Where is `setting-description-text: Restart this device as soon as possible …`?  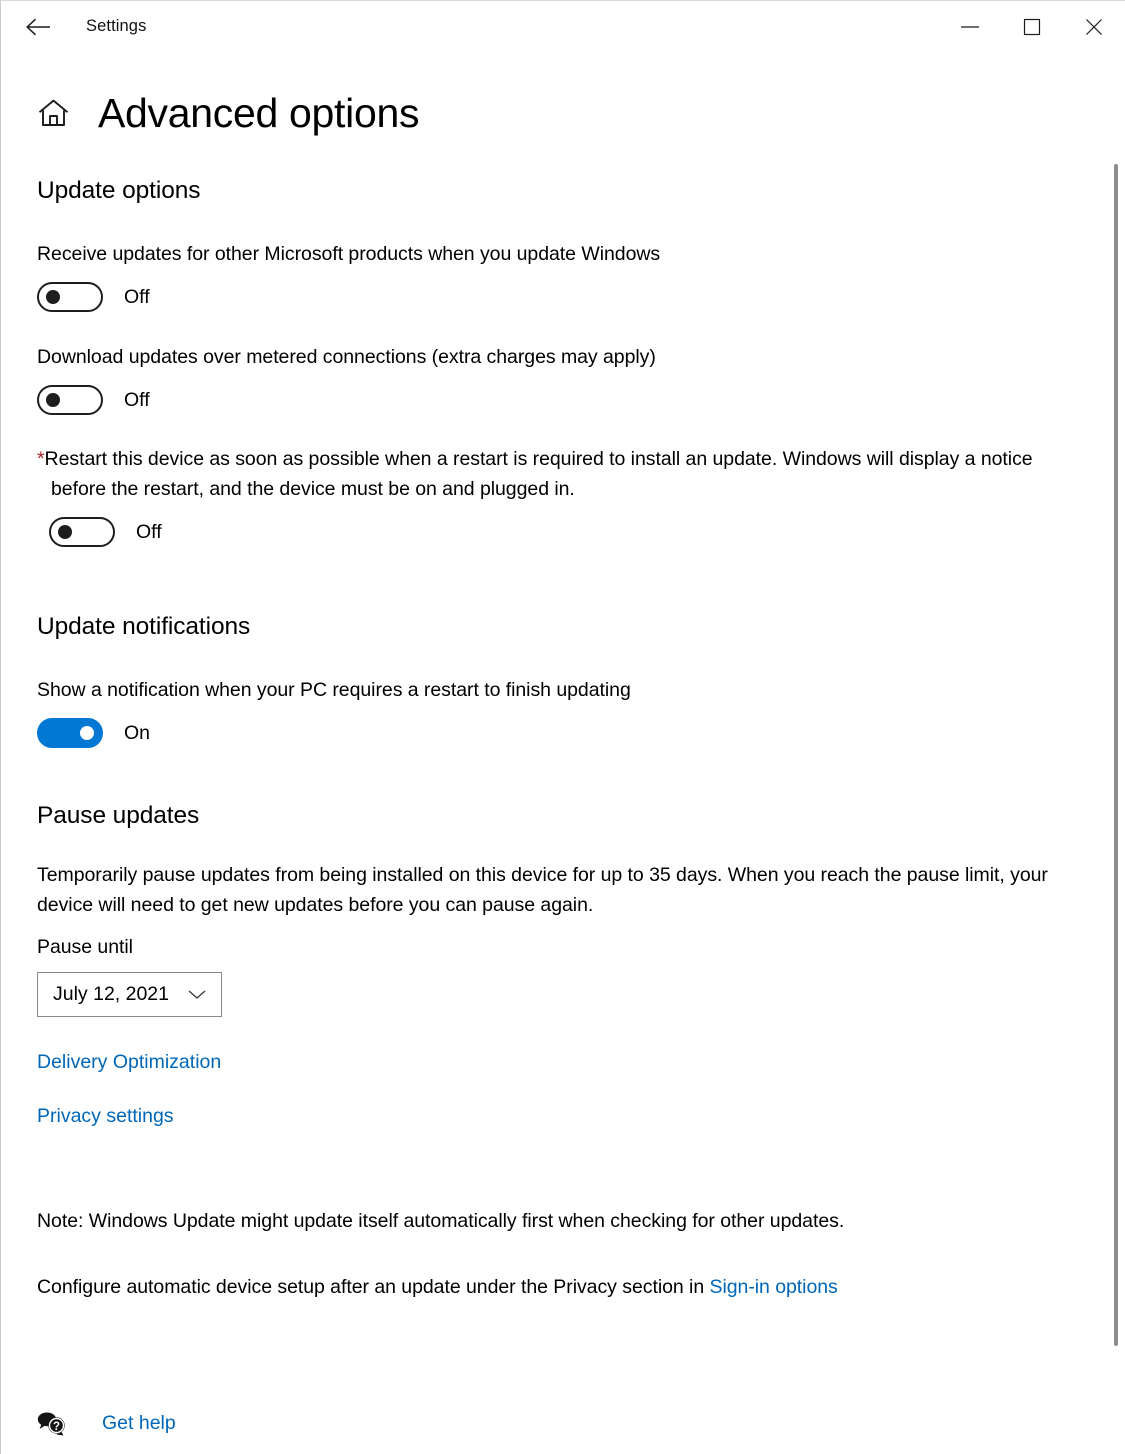
setting-description-text: Restart this device as soon as possible … is located at coordinates (538, 474).